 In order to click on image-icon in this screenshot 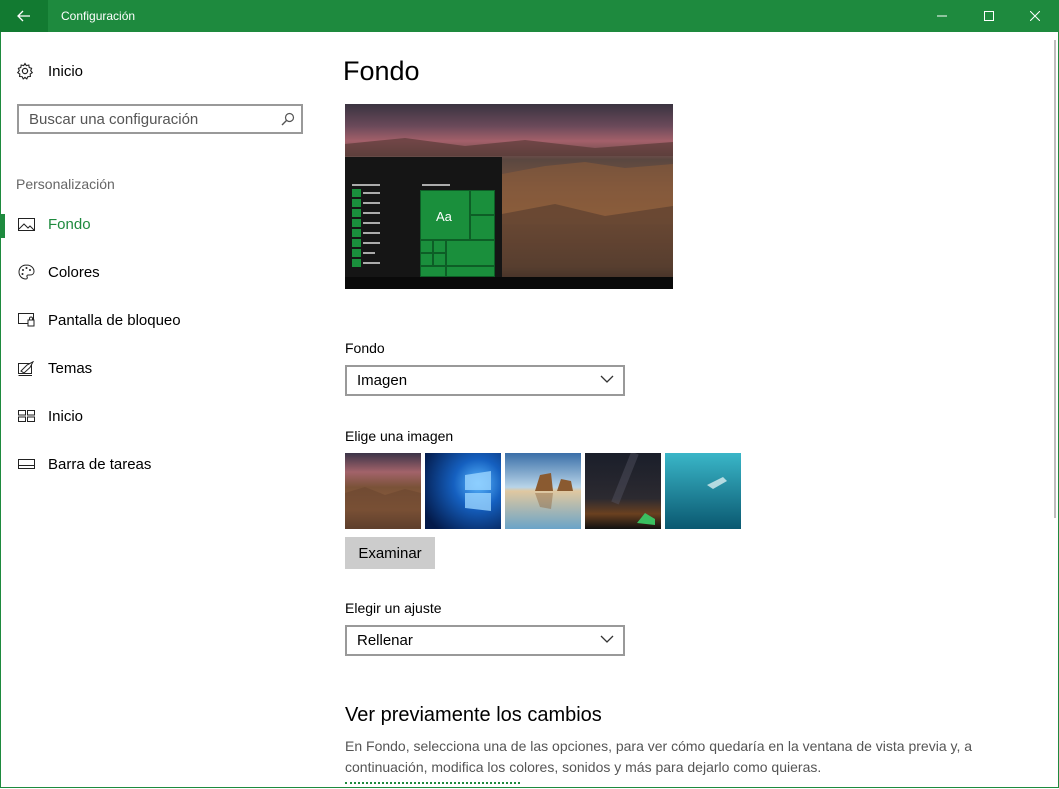, I will do `click(26, 224)`.